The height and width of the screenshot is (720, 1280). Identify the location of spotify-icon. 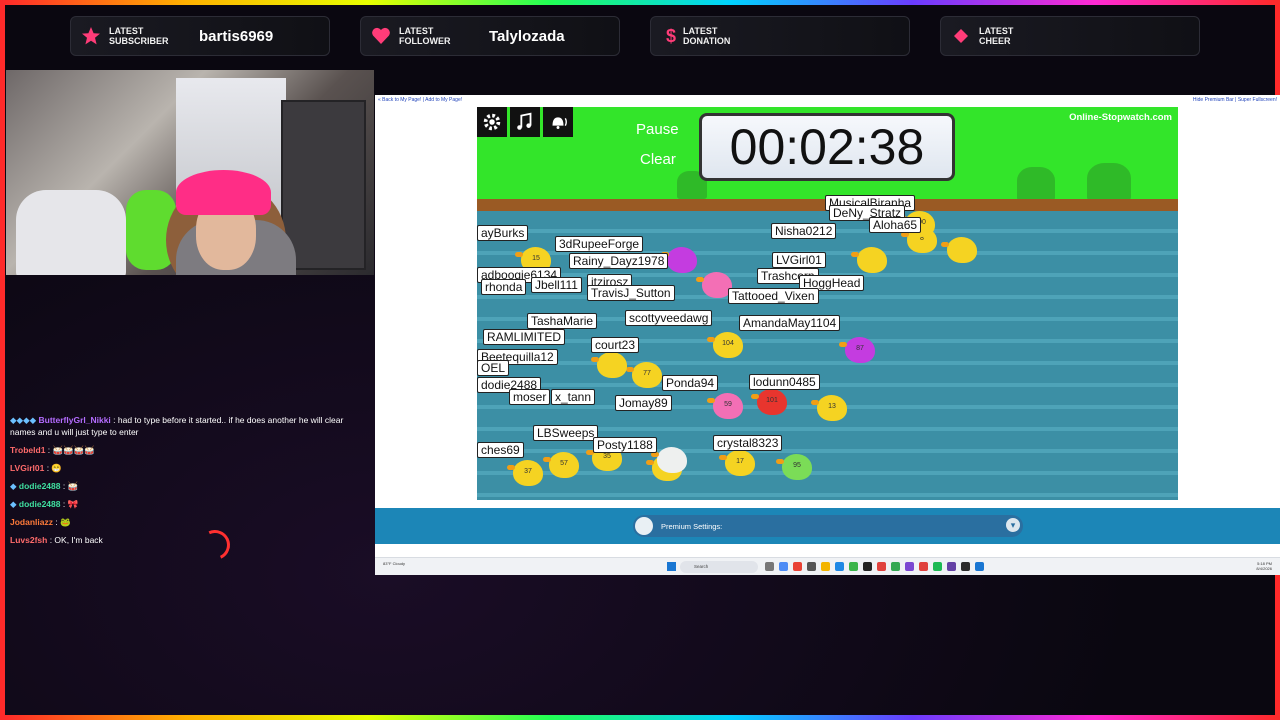
(937, 566).